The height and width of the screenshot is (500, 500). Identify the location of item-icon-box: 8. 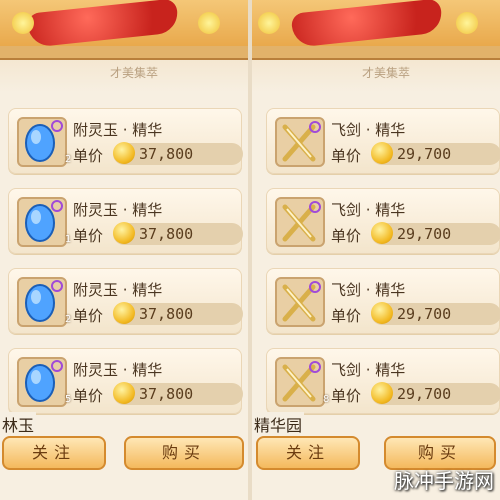
(302, 382).